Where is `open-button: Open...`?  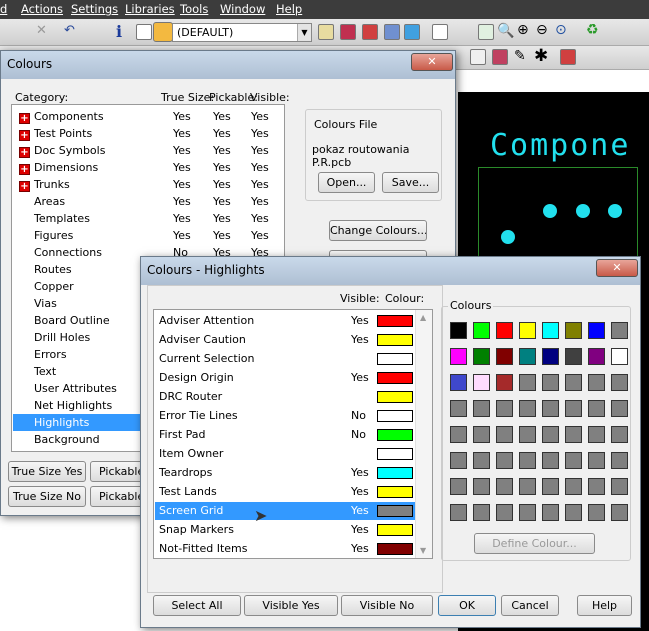
open-button: Open... is located at coordinates (346, 182).